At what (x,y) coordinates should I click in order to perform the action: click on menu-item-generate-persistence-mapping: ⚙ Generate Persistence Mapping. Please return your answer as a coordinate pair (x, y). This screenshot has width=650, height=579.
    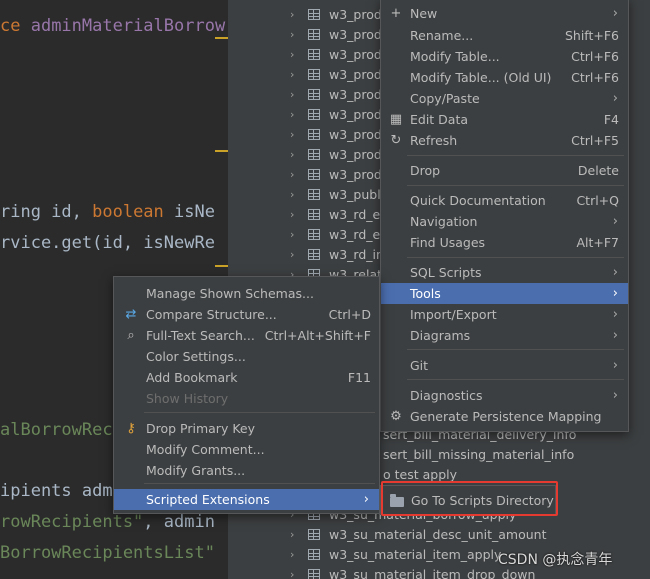
    Looking at the image, I should click on (504, 416).